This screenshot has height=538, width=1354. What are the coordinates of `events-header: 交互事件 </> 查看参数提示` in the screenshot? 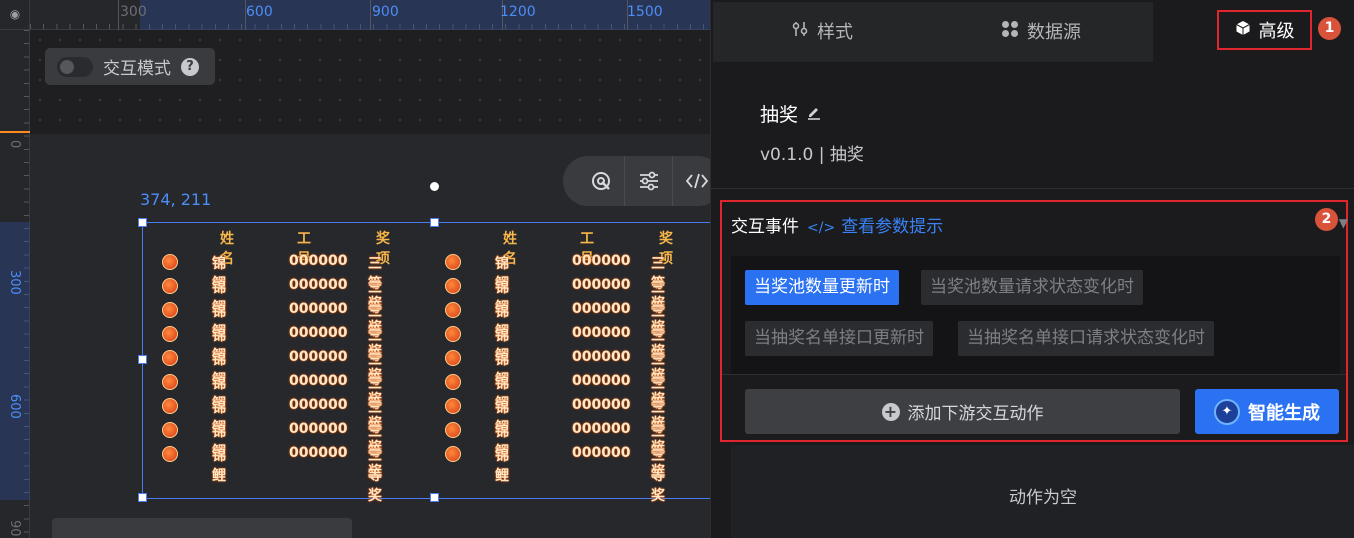 It's located at (837, 224).